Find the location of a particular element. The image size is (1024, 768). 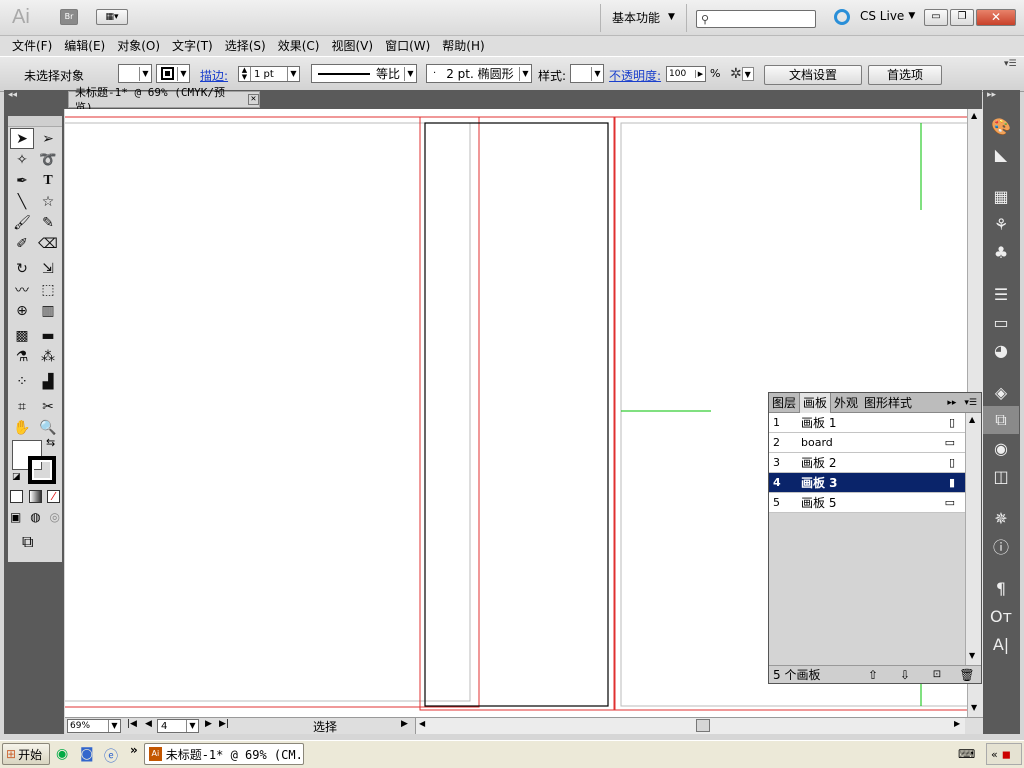

next-artboard-icon: ▶ is located at coordinates (208, 724).